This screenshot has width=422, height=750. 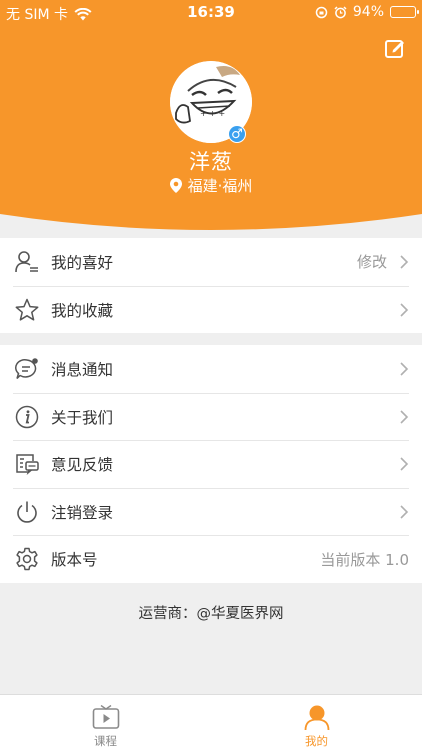 What do you see at coordinates (82, 417) in the screenshot?
I see `menu-label: 关于我们` at bounding box center [82, 417].